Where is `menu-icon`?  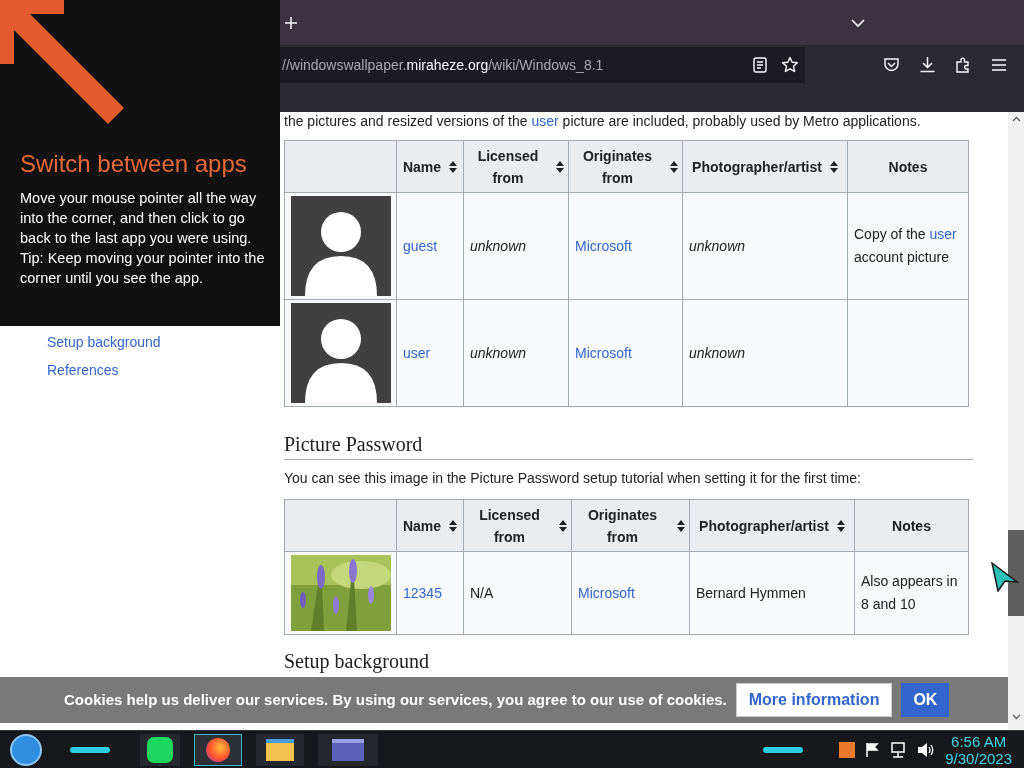 menu-icon is located at coordinates (999, 64).